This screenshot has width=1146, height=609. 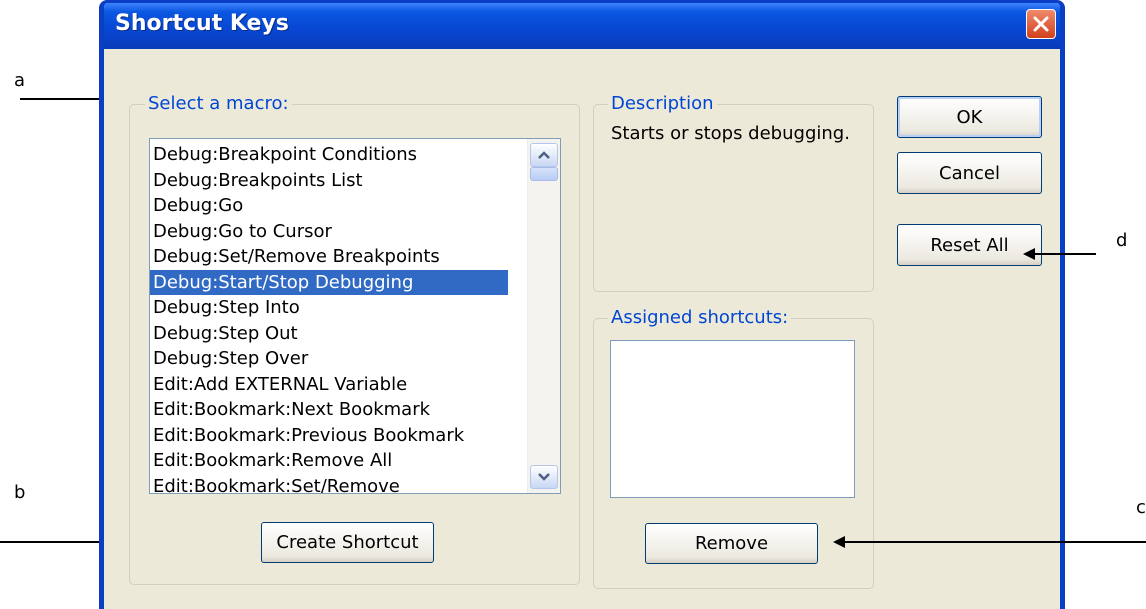 What do you see at coordinates (355, 308) in the screenshot?
I see `list-item: Debug:Step Into` at bounding box center [355, 308].